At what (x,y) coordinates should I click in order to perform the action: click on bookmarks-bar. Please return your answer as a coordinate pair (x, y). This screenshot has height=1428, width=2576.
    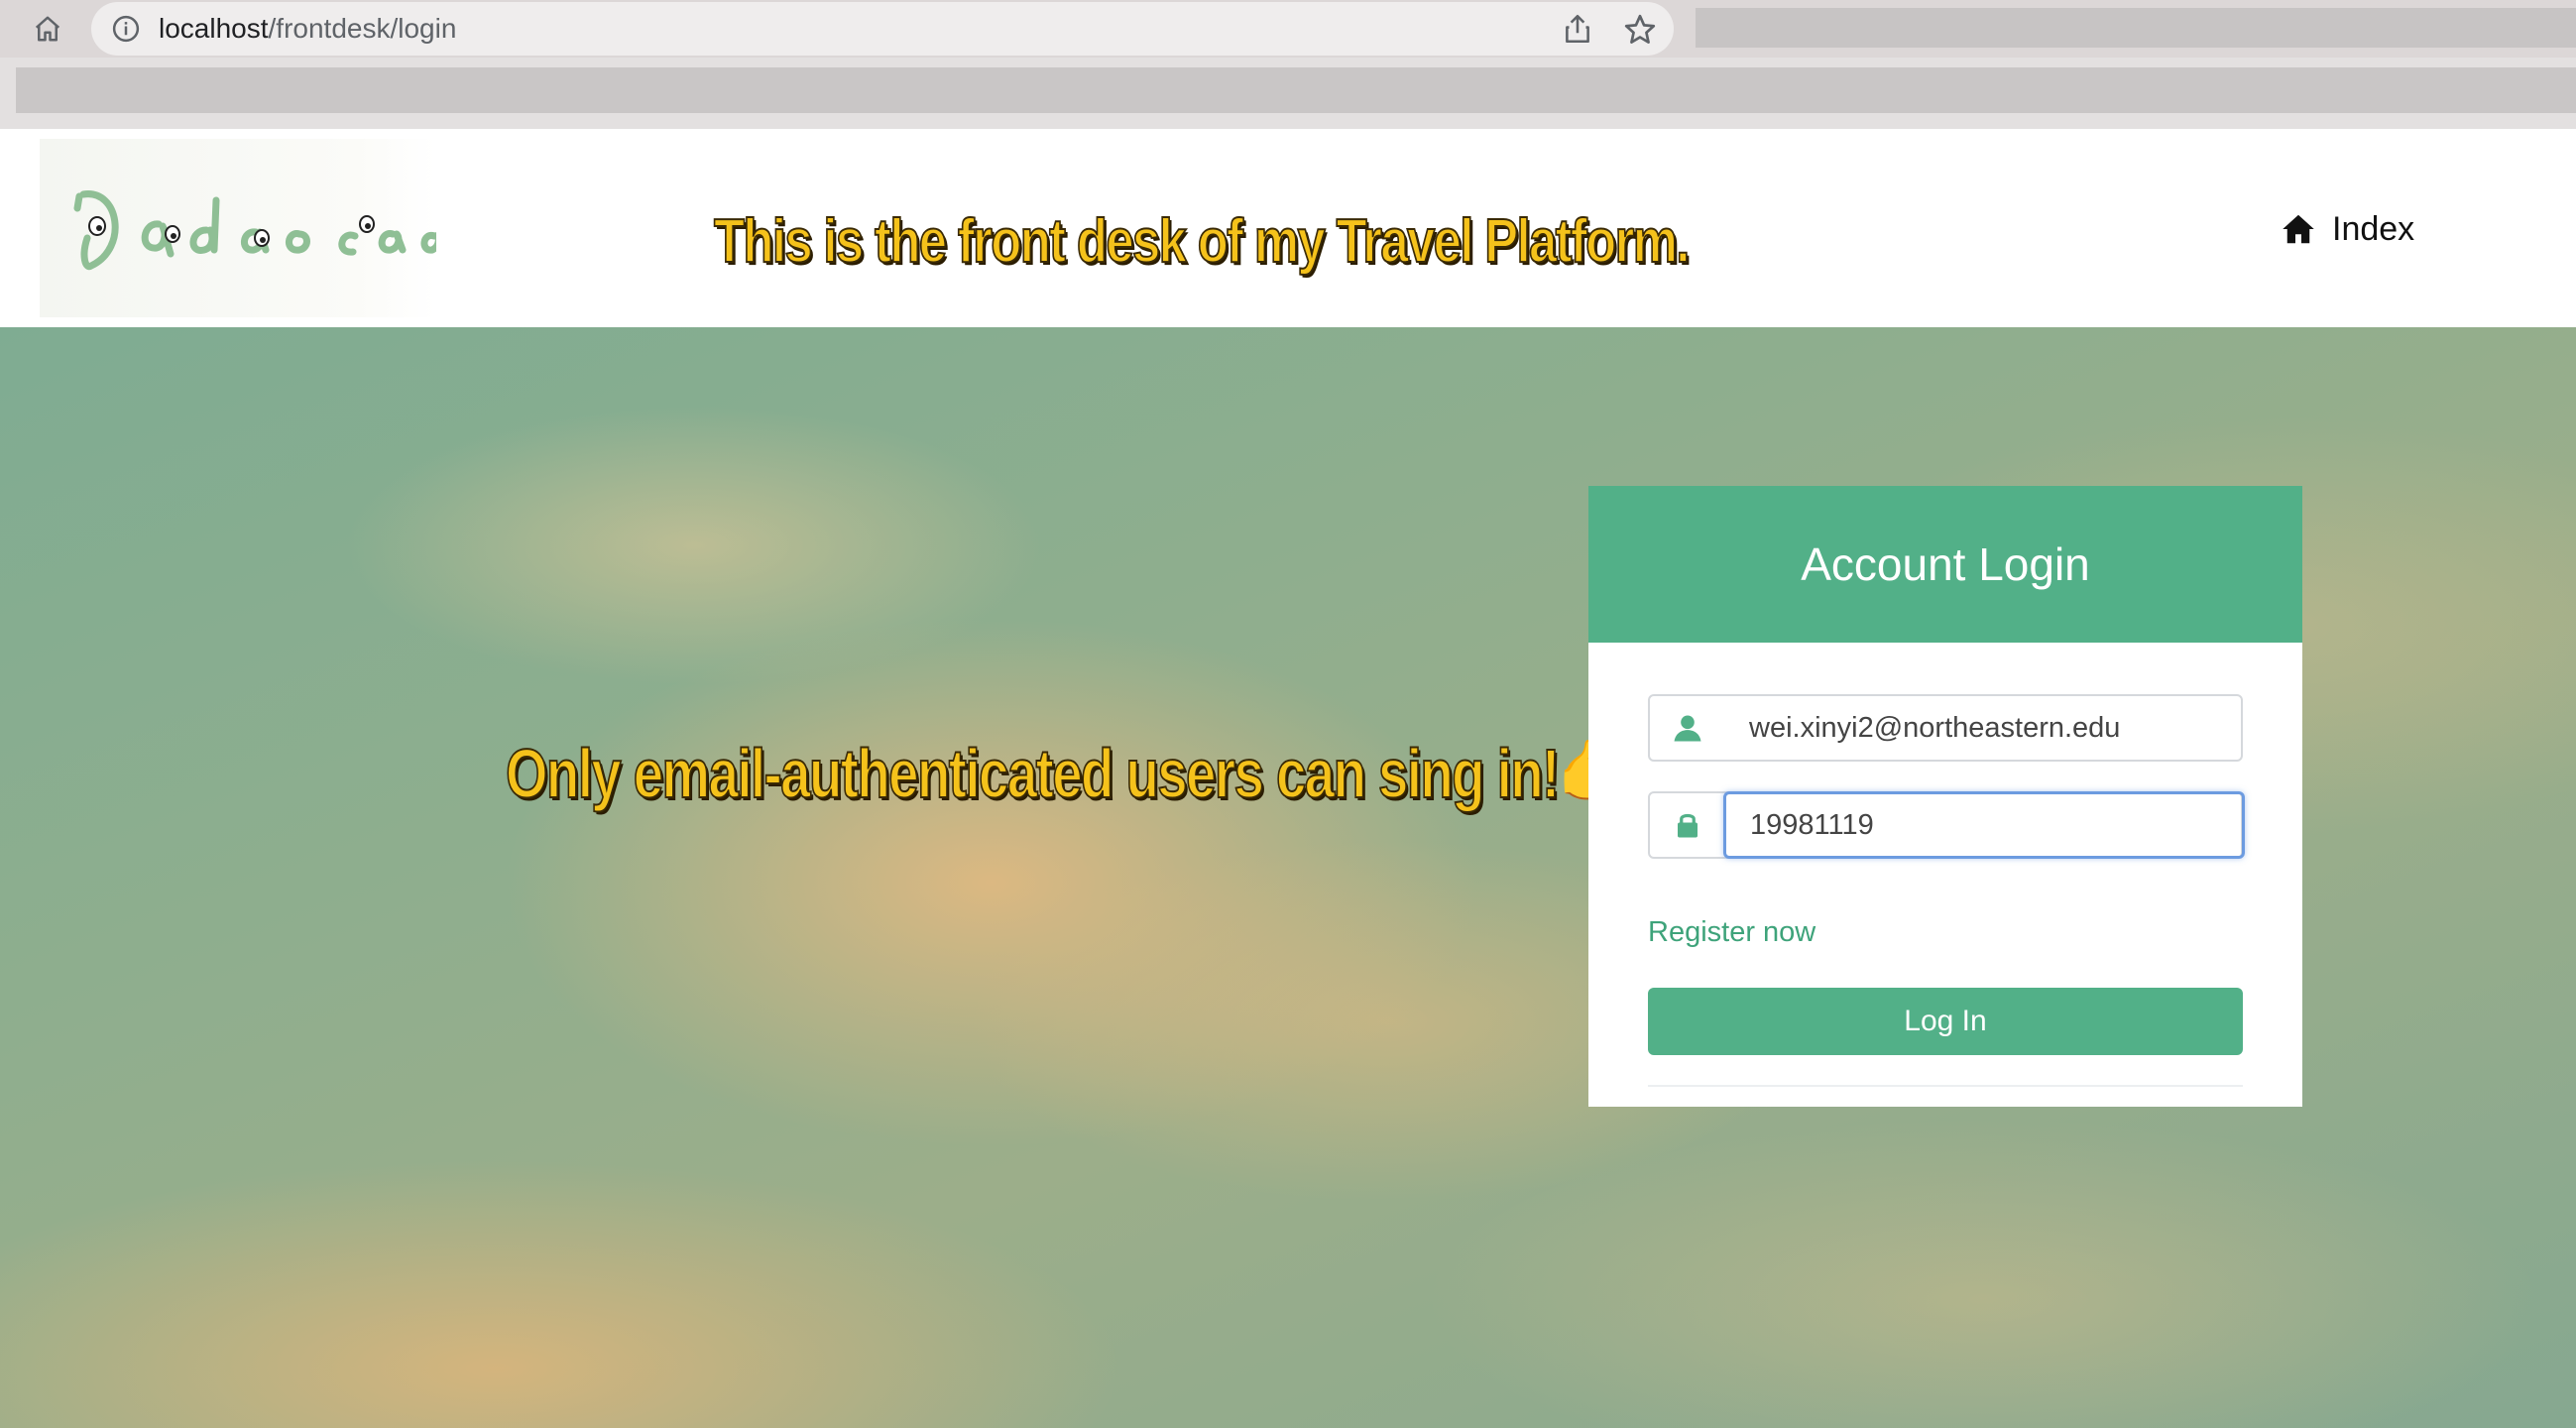
    Looking at the image, I should click on (1288, 93).